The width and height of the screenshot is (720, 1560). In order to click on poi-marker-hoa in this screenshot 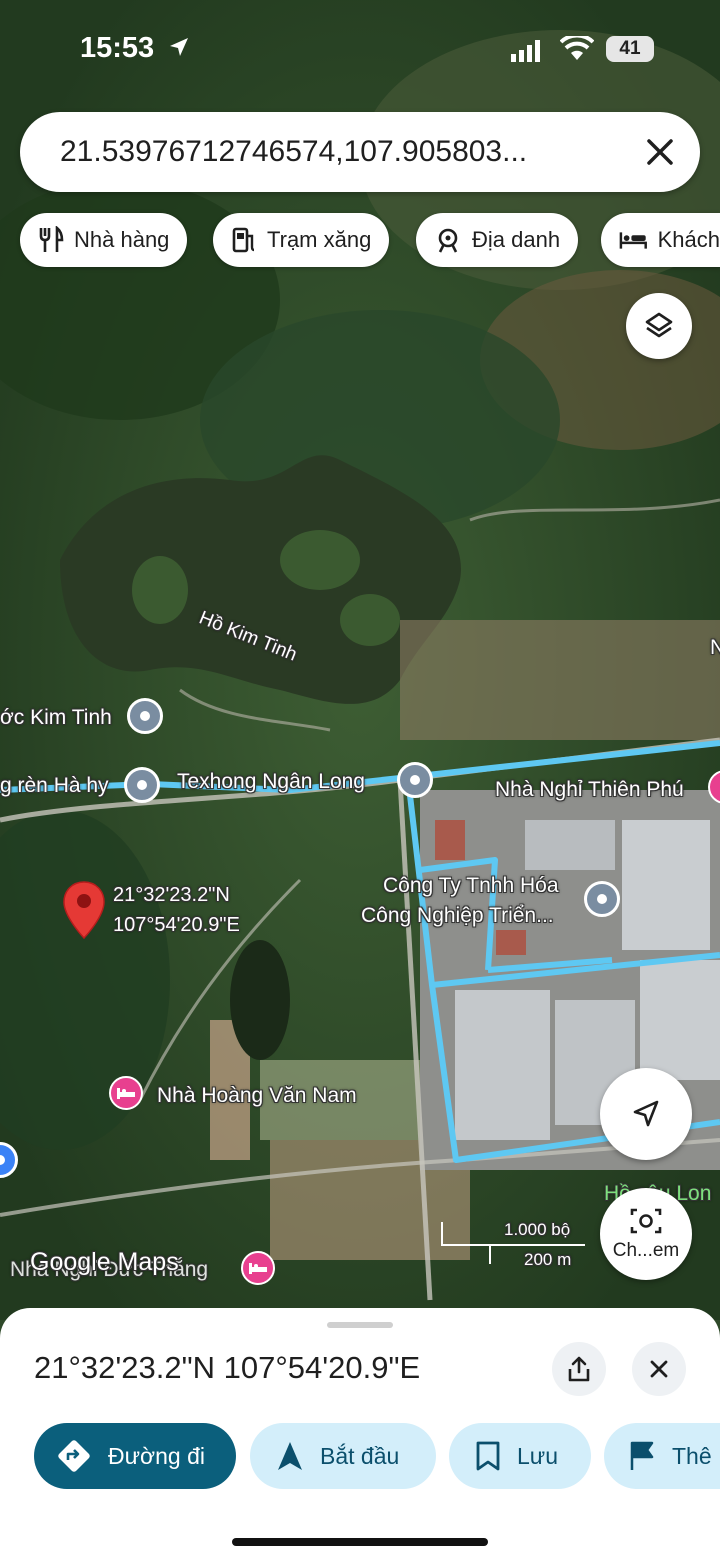, I will do `click(602, 899)`.